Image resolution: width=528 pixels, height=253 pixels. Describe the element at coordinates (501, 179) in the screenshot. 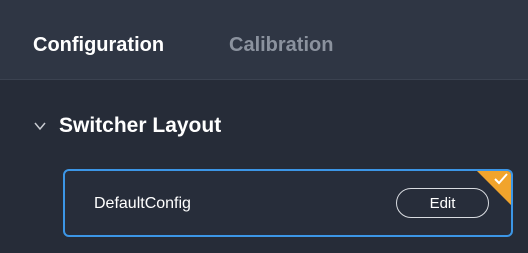

I see `check-icon` at that location.